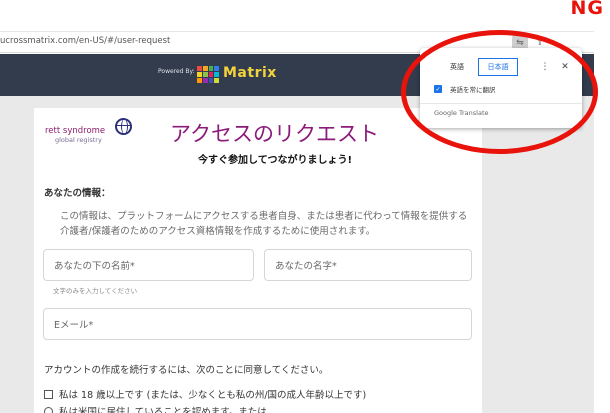 The height and width of the screenshot is (413, 610). Describe the element at coordinates (213, 395) in the screenshot. I see `age-checkbox-label: 私は 18 歳以上です (または、少なくとも私の州/国の成人年齢以上です)` at that location.